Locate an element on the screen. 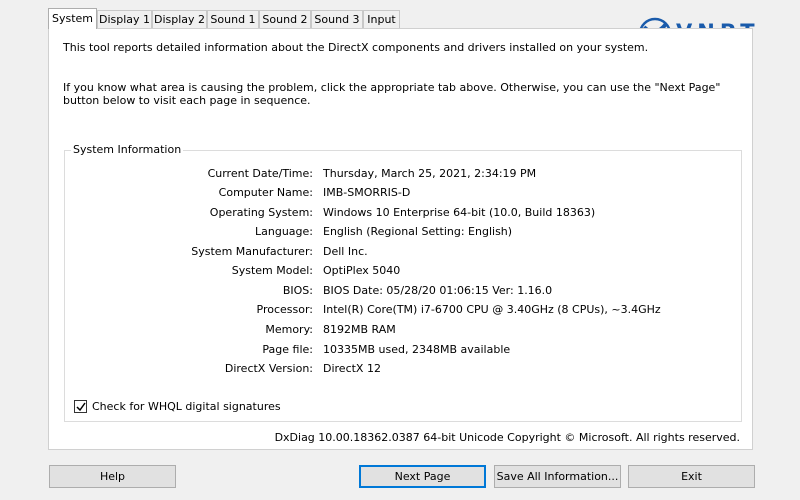 Image resolution: width=800 pixels, height=500 pixels. whql-checkbox is located at coordinates (80, 406).